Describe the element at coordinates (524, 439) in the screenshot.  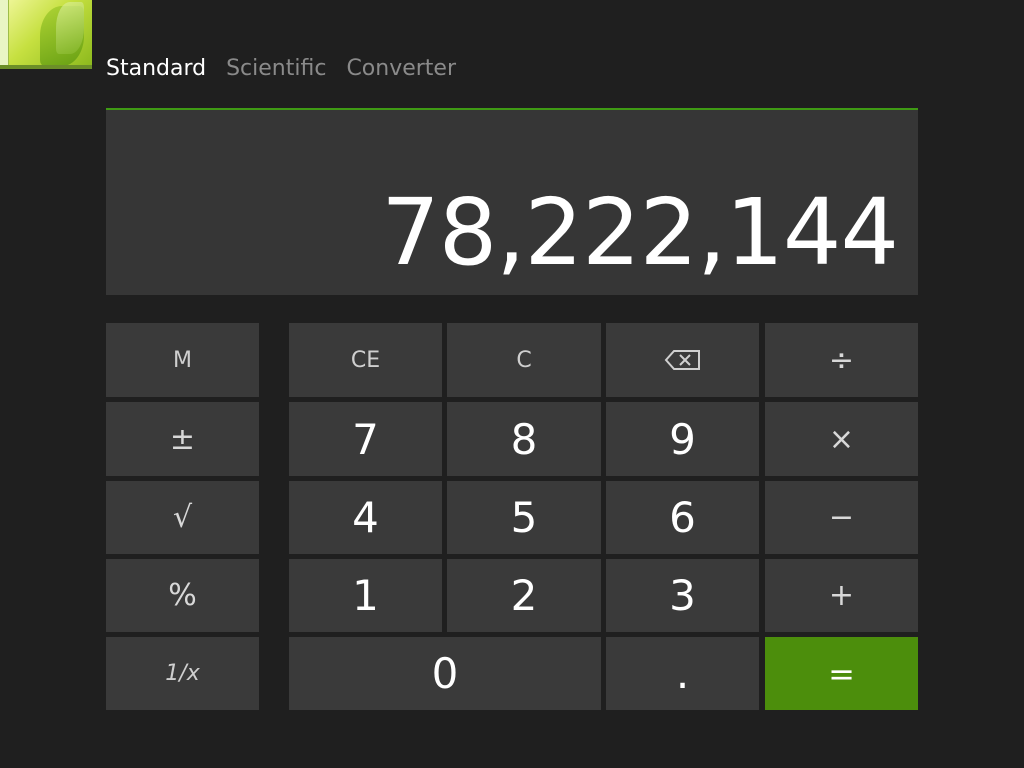
I see `digit-8-button: 8` at that location.